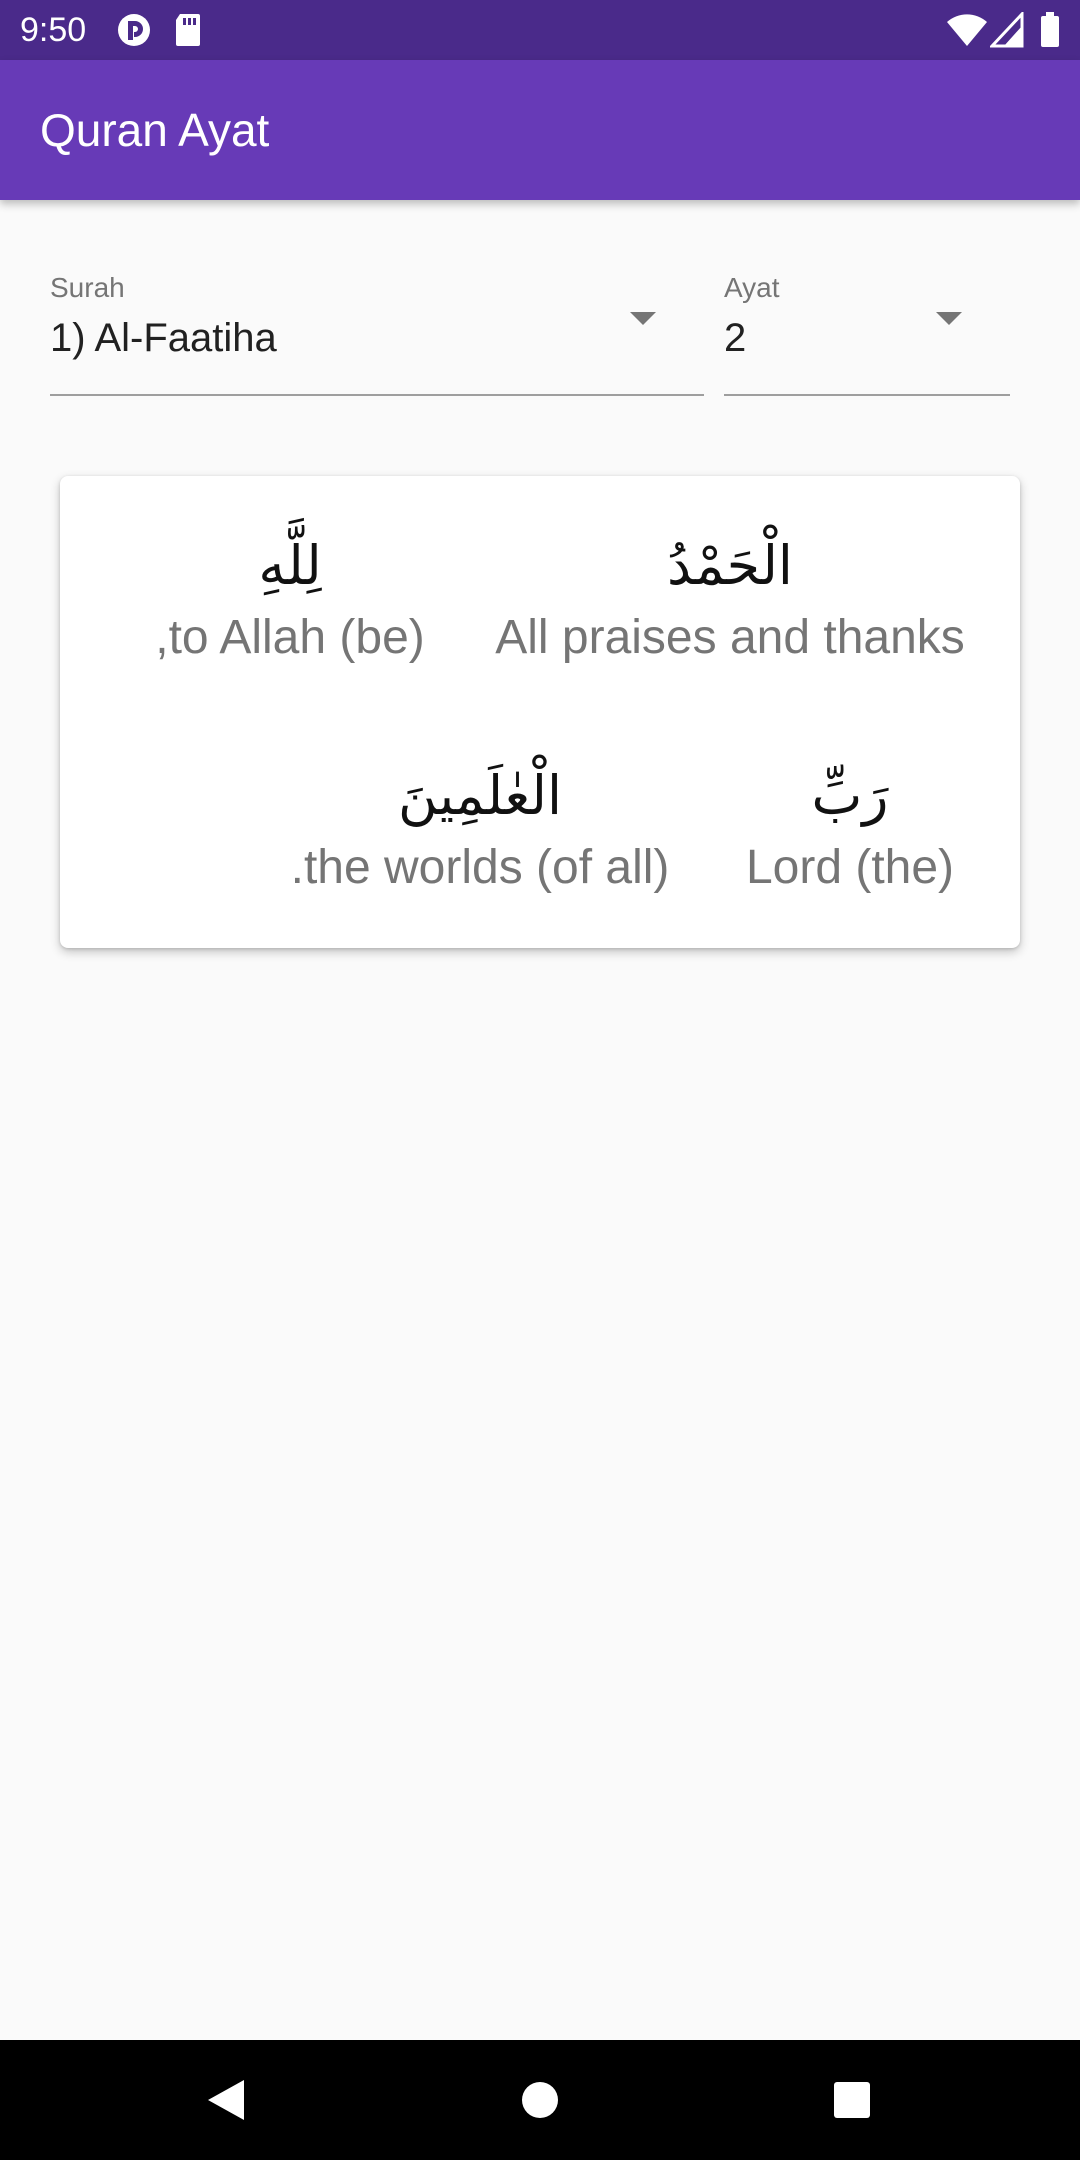  I want to click on pocket-casts-icon, so click(134, 32).